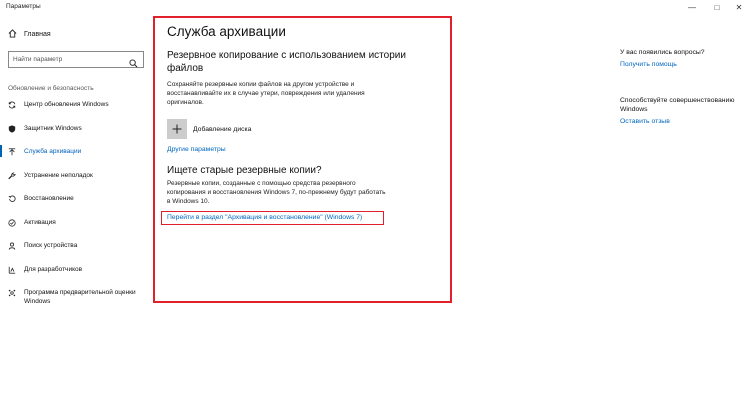 The image size is (750, 402). Describe the element at coordinates (677, 105) in the screenshot. I see `improve-windows-text: Способствуйте совершенствованию Windows` at that location.